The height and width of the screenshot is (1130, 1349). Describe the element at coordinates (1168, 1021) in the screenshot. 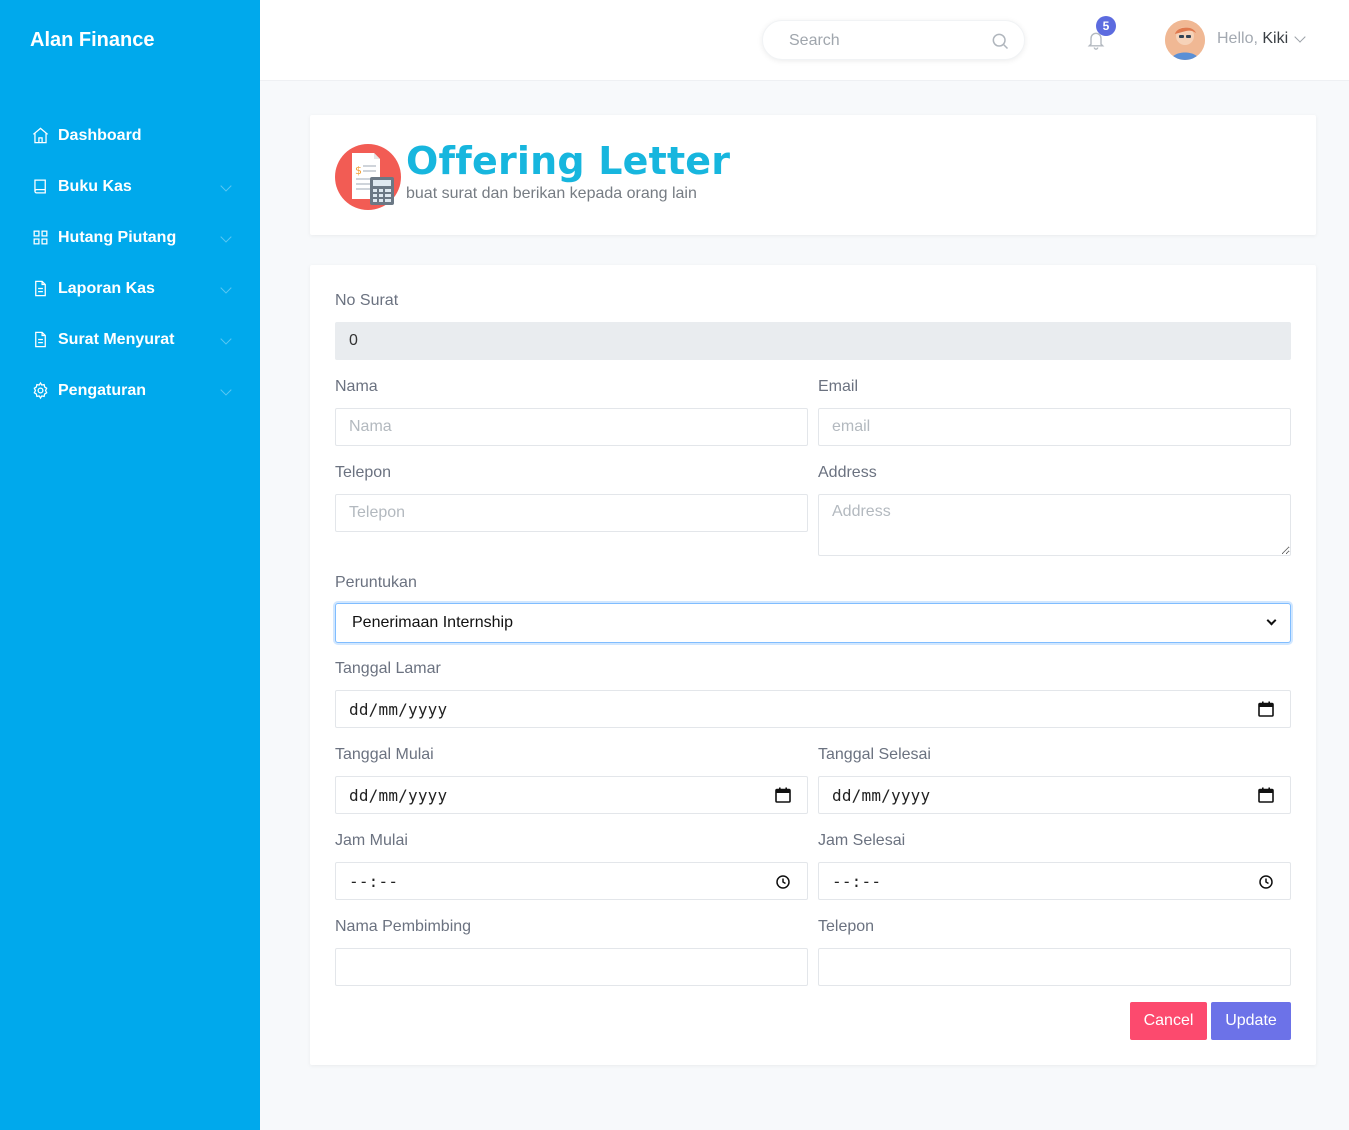

I see `cancel-button: Cancel` at that location.